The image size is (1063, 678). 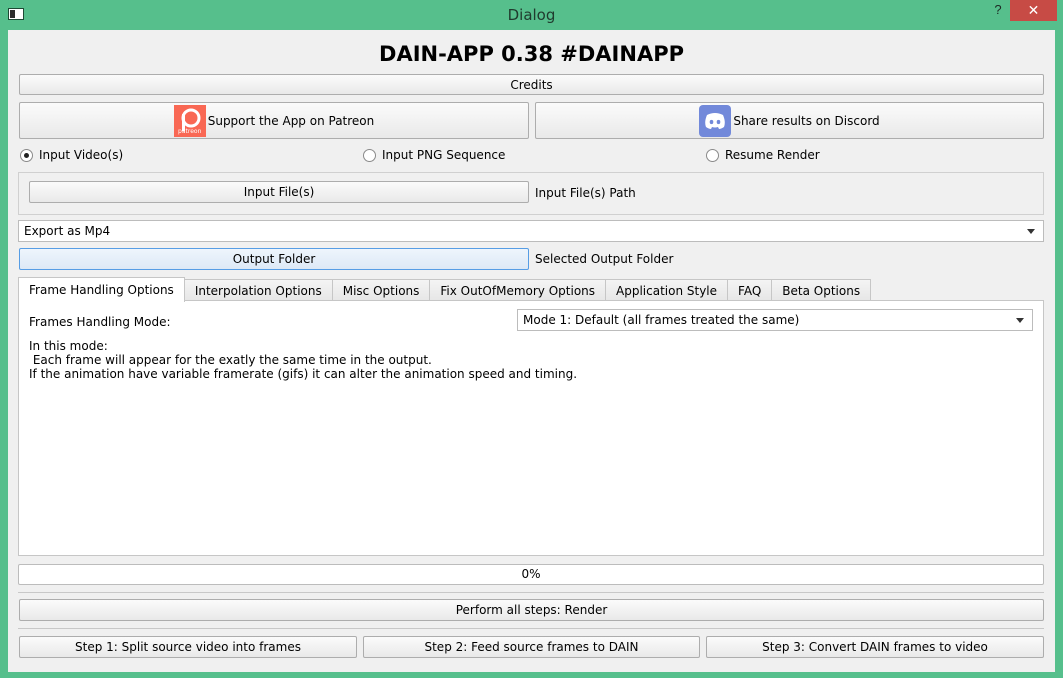 I want to click on output-folder-button: Output Folder, so click(x=274, y=259).